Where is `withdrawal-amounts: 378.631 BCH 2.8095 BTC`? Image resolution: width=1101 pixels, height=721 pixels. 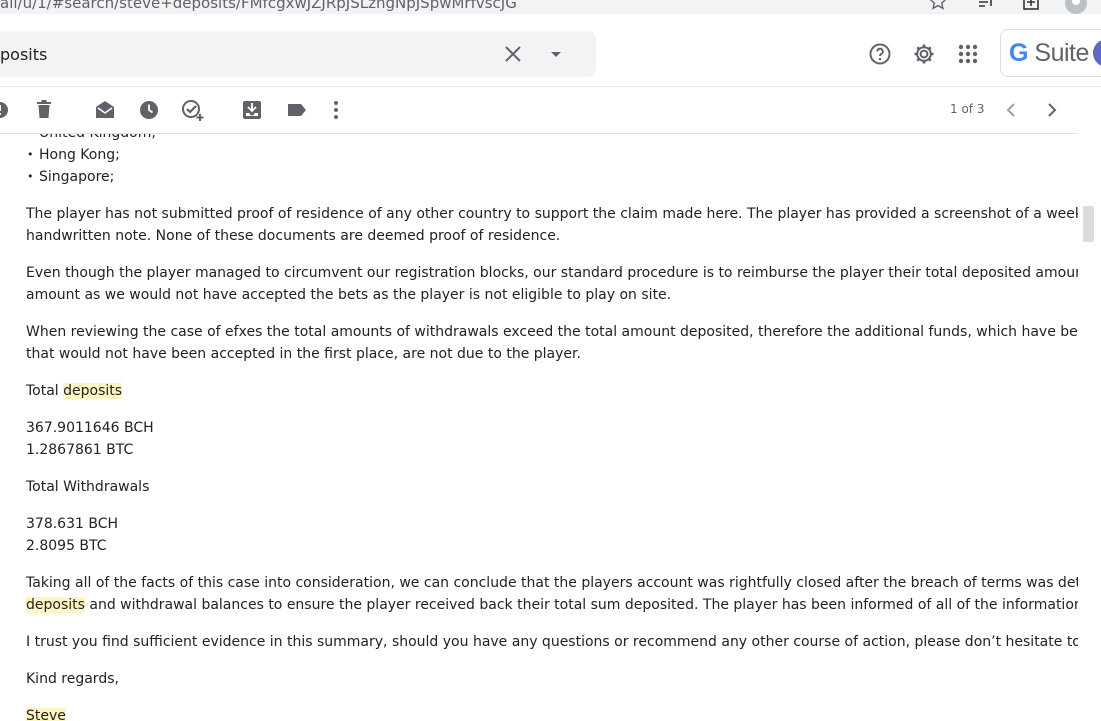 withdrawal-amounts: 378.631 BCH 2.8095 BTC is located at coordinates (72, 535).